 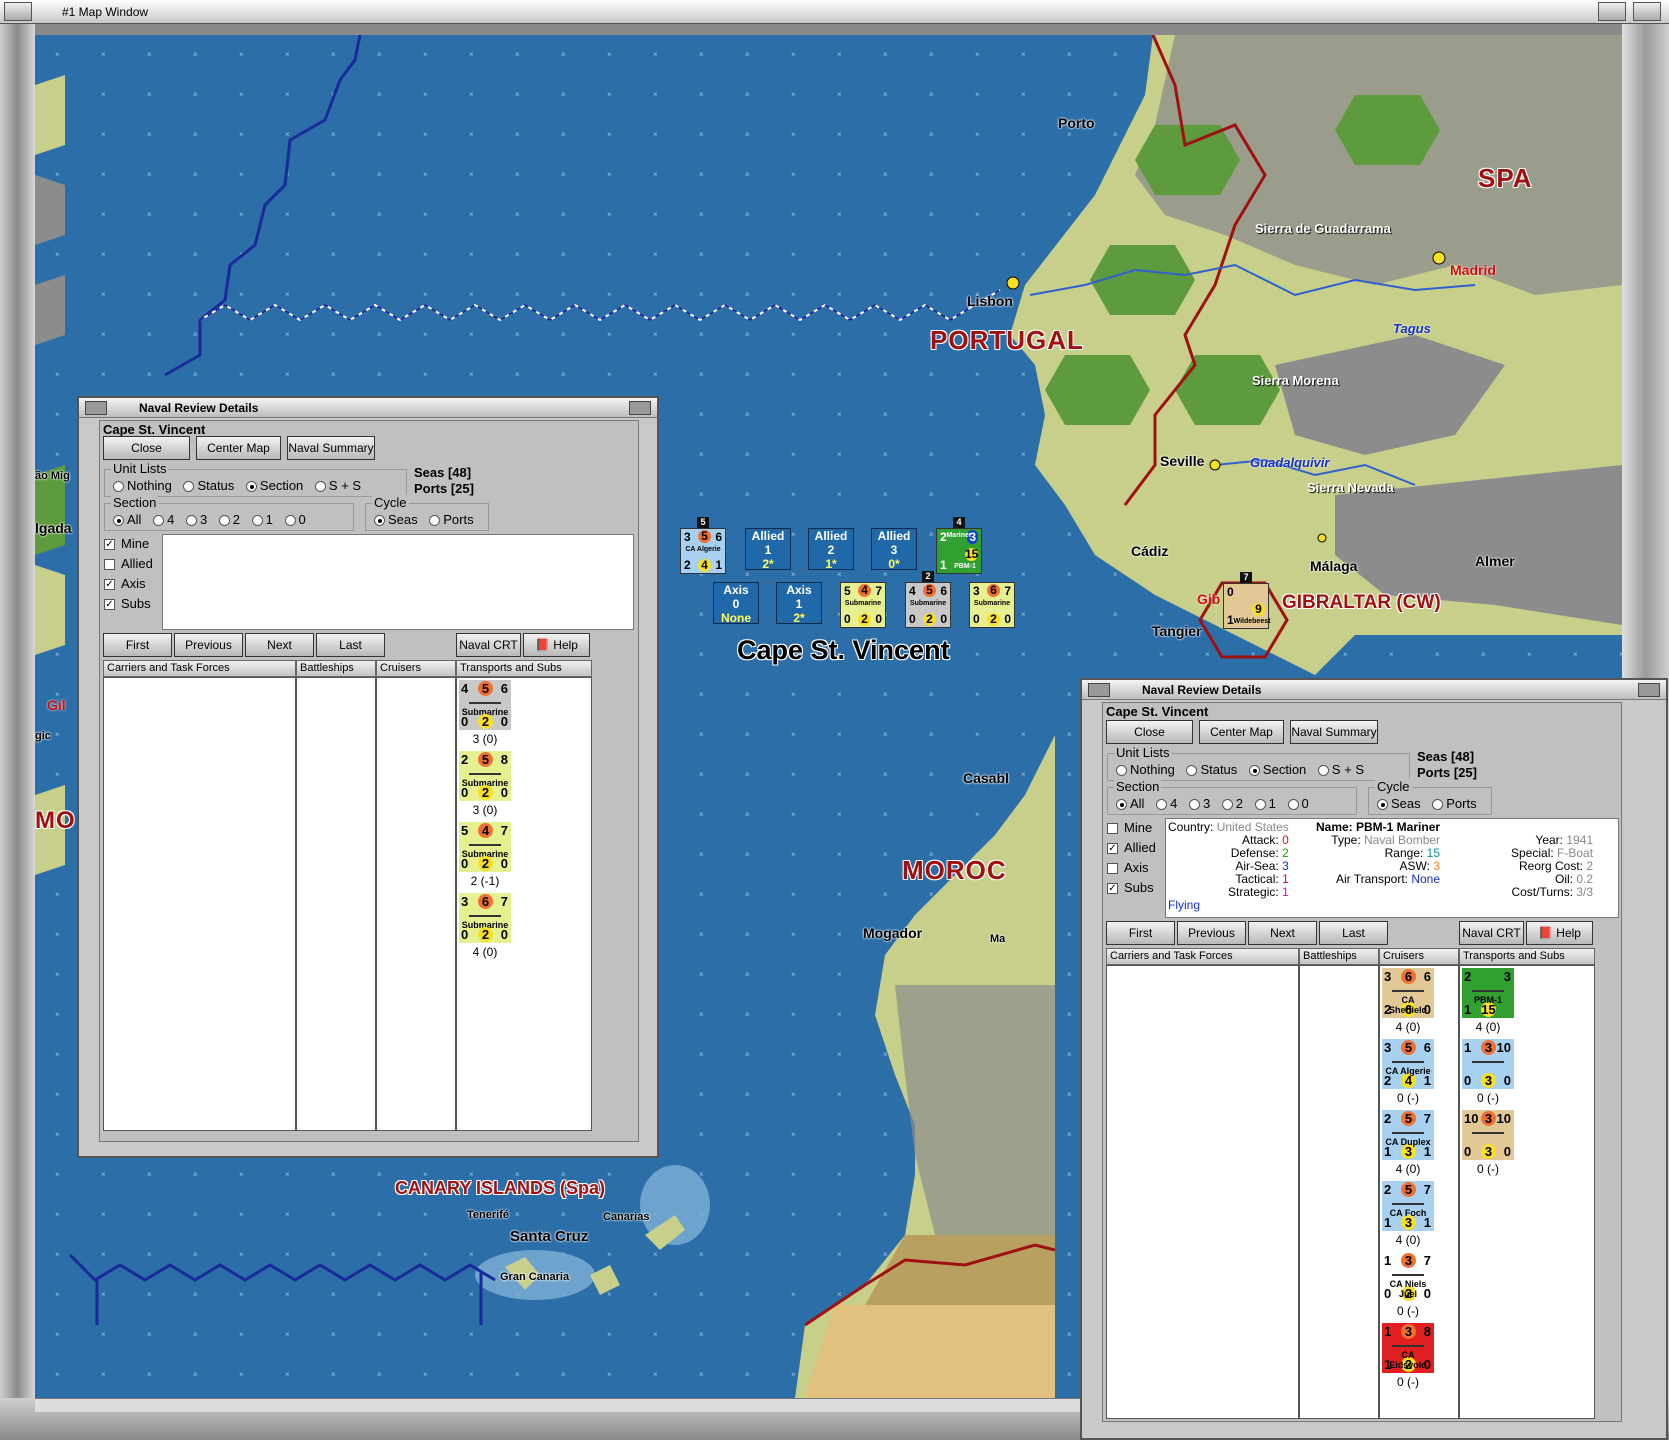 I want to click on air-unit-counter: 4 23 Mariner 15 1 PBM-1, so click(x=959, y=545).